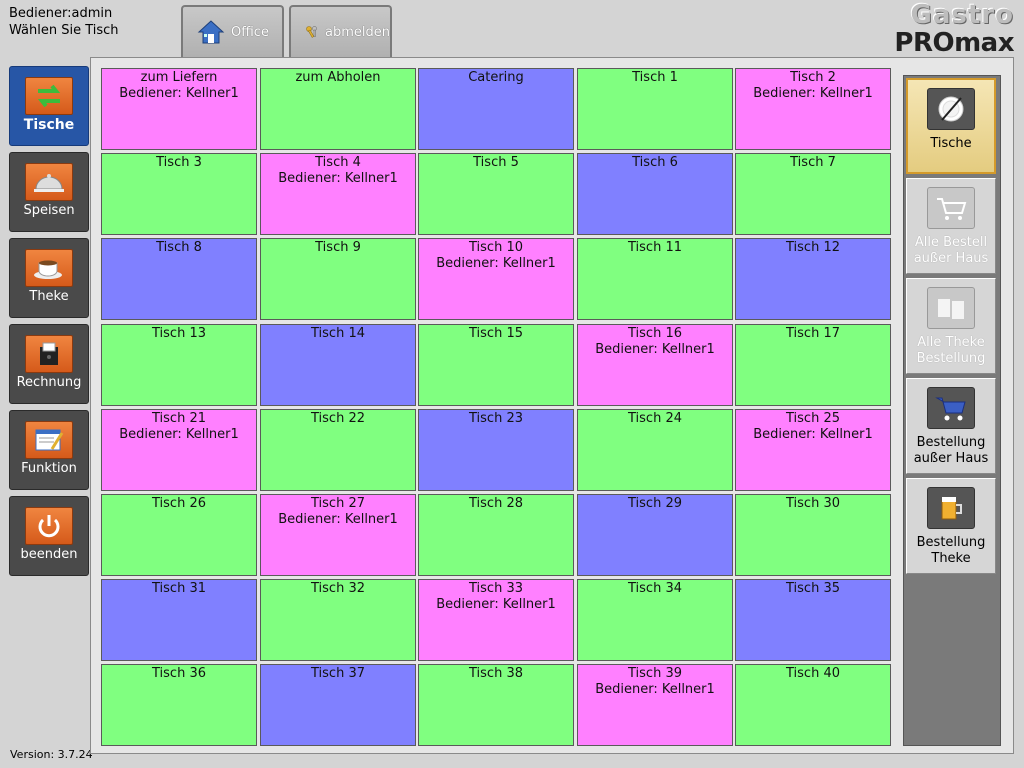  I want to click on swap-arrows-icon, so click(49, 96).